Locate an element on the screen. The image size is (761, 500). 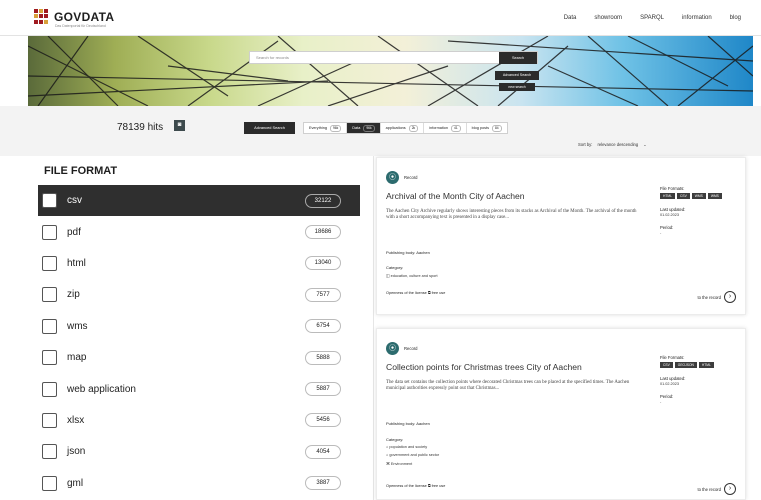
license-info: Openness of the license ⧉ free use is located at coordinates (415, 486).